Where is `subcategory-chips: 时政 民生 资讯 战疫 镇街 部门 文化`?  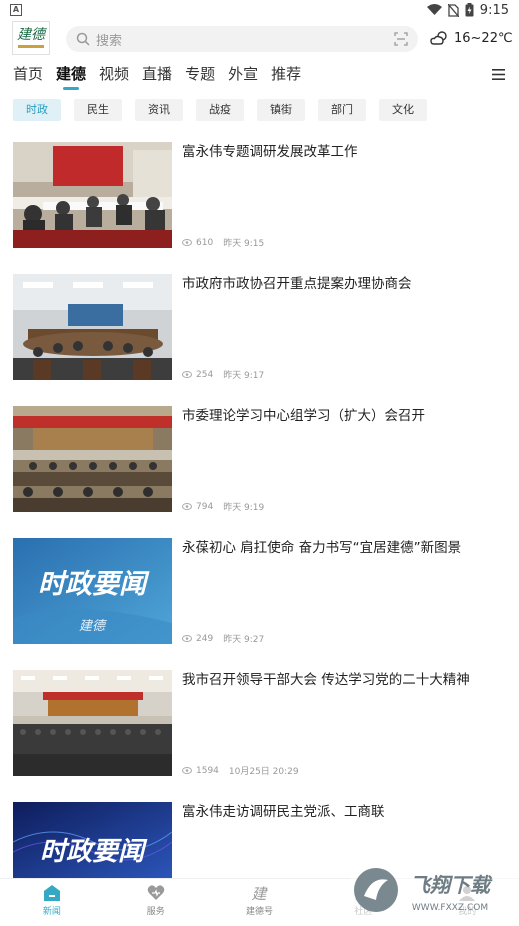
subcategory-chips: 时政 民生 资讯 战疫 镇街 部门 文化 is located at coordinates (259, 110).